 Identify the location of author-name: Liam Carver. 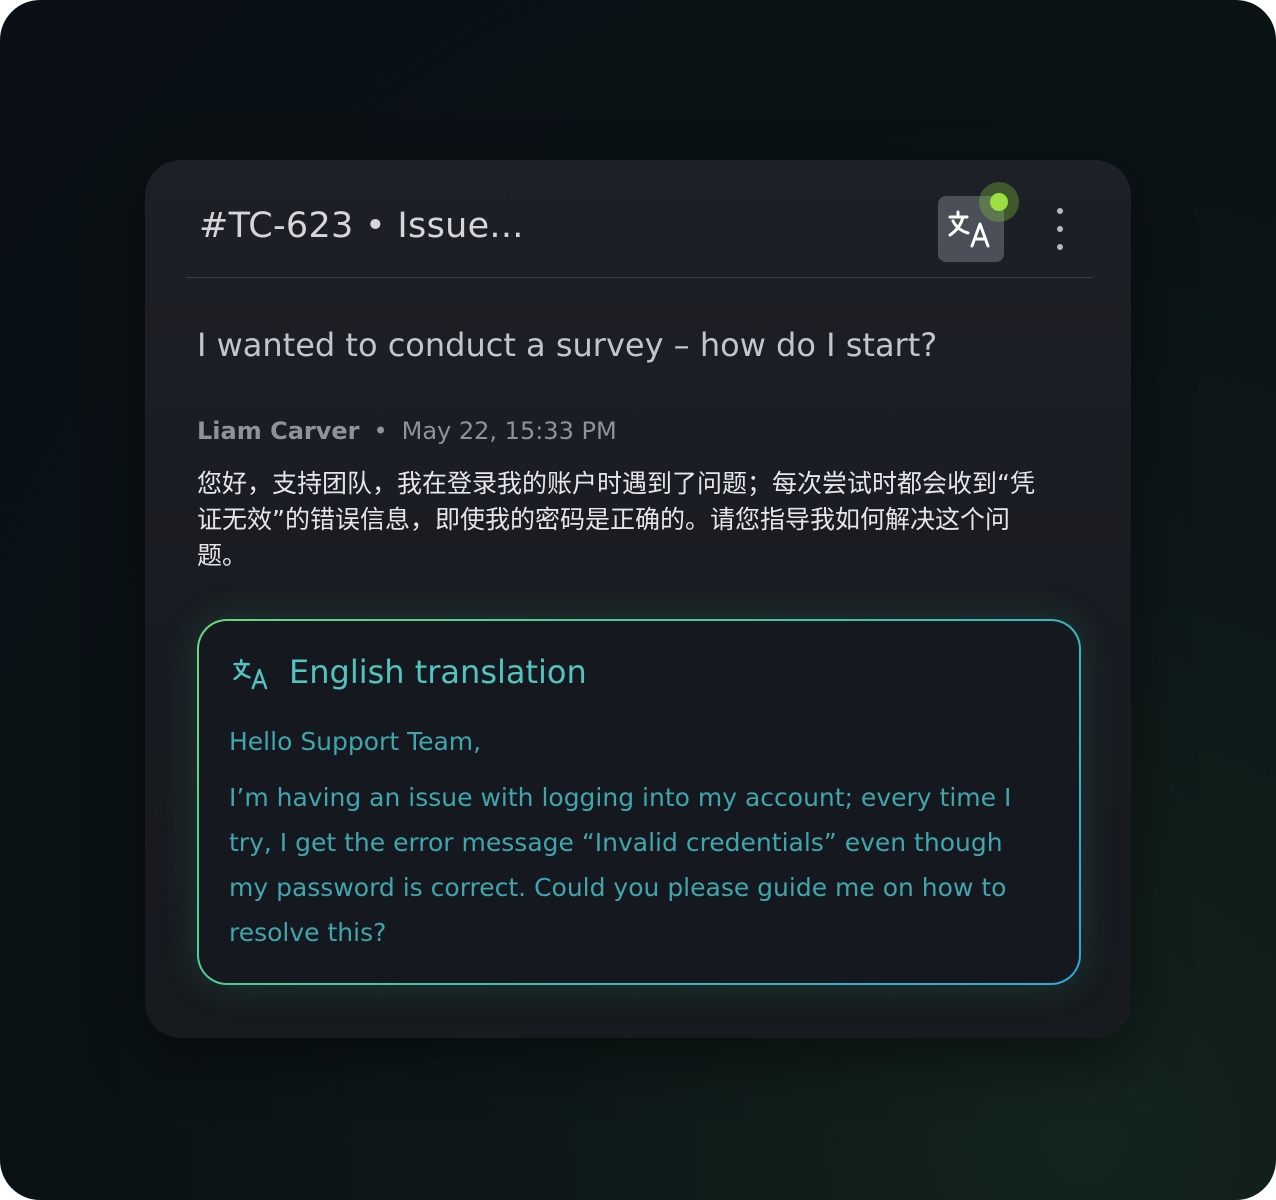
(278, 431).